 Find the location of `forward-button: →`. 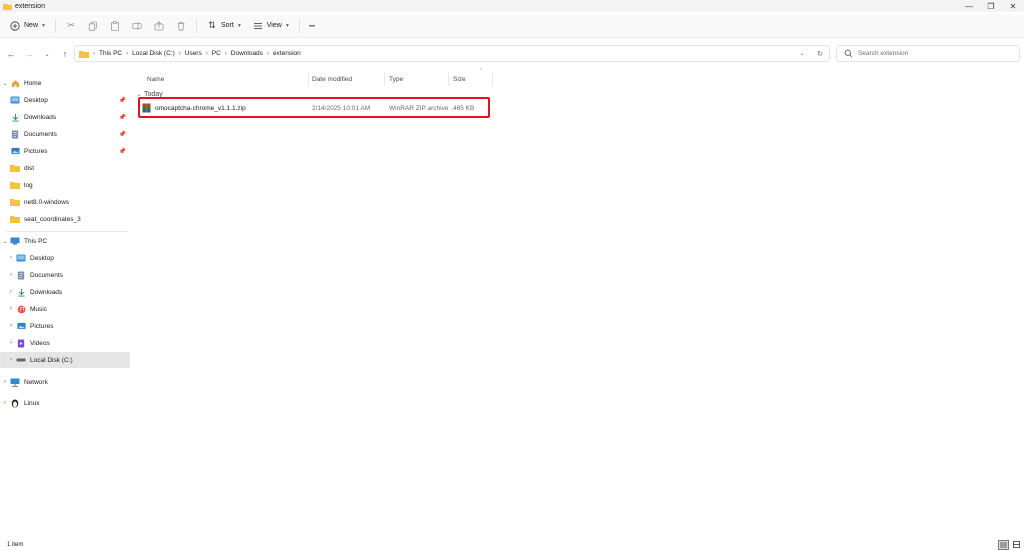

forward-button: → is located at coordinates (29, 54).